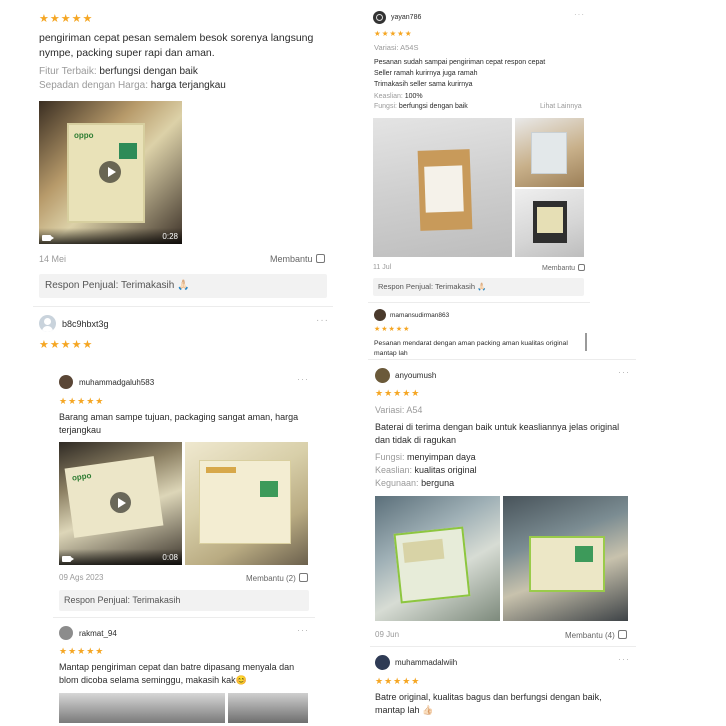 The width and height of the screenshot is (726, 726). I want to click on review-attribute: Fungsi: menyimpan daya, so click(425, 457).